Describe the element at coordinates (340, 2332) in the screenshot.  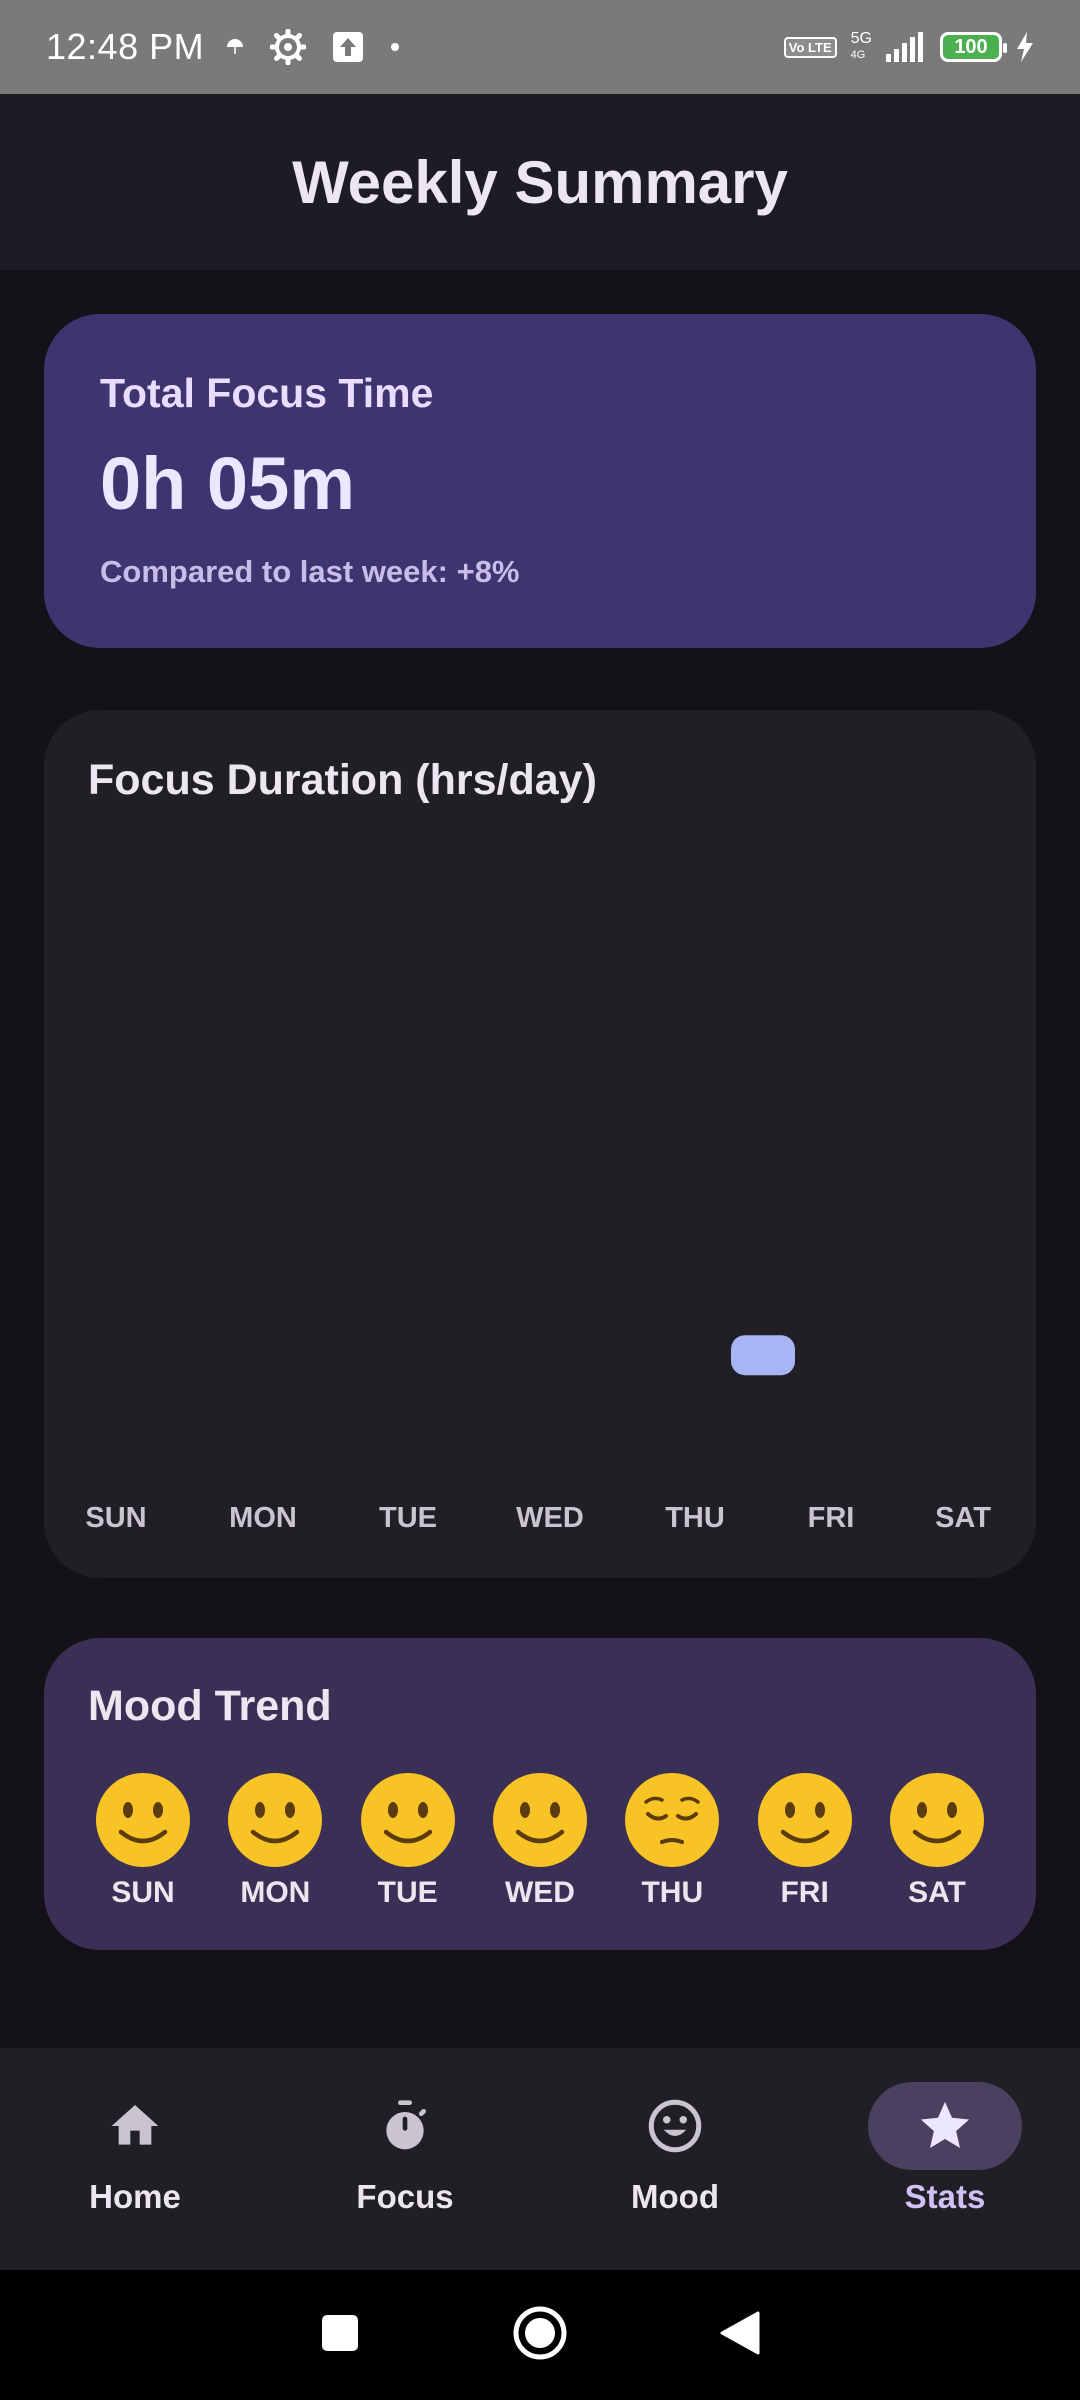
I see `square-icon` at that location.